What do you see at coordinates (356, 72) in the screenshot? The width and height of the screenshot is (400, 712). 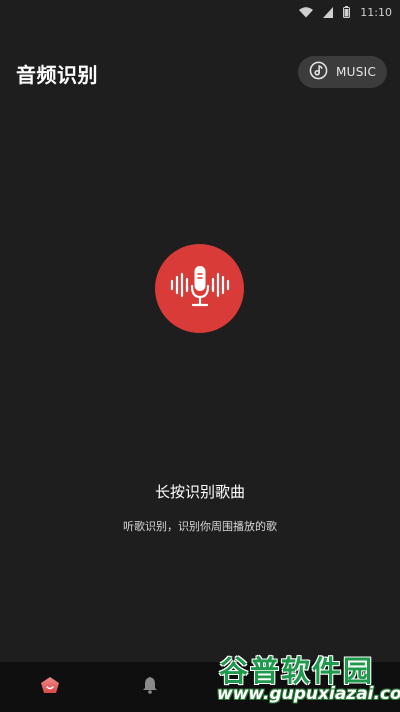 I see `music-button-label: MUSIC` at bounding box center [356, 72].